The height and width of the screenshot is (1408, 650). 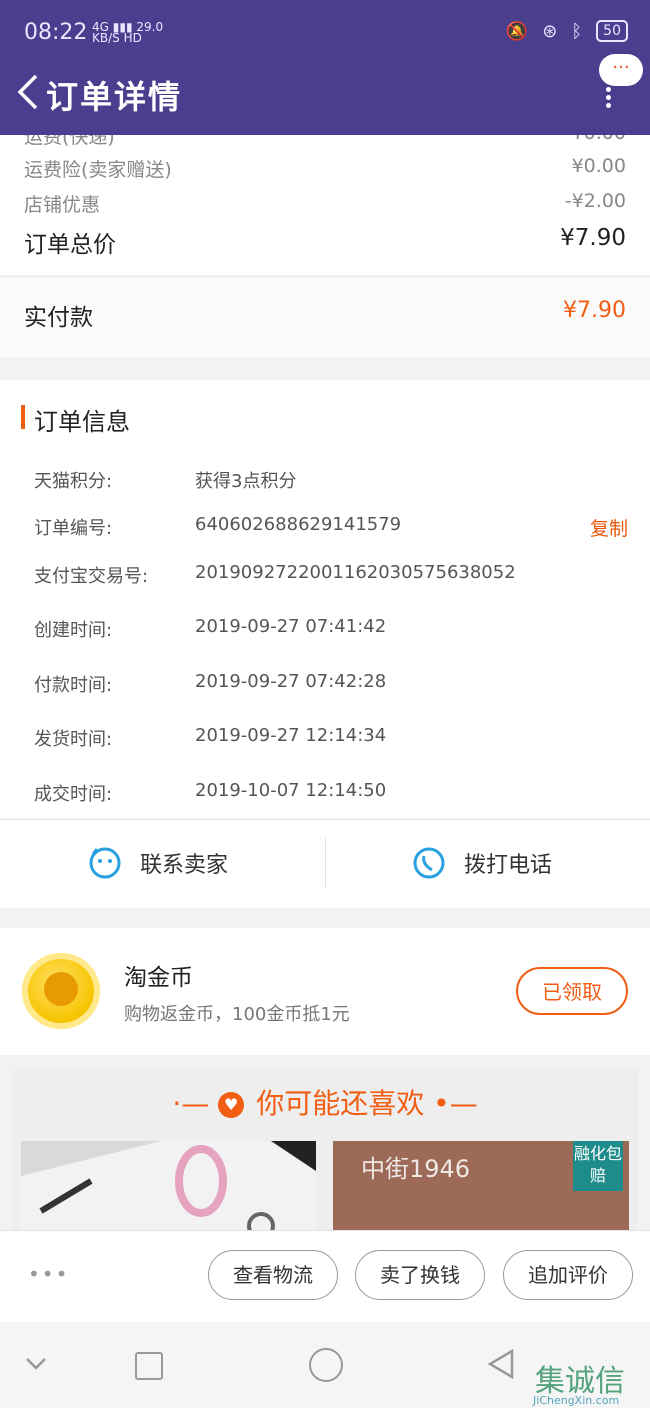 I want to click on chat-face-icon, so click(x=105, y=863).